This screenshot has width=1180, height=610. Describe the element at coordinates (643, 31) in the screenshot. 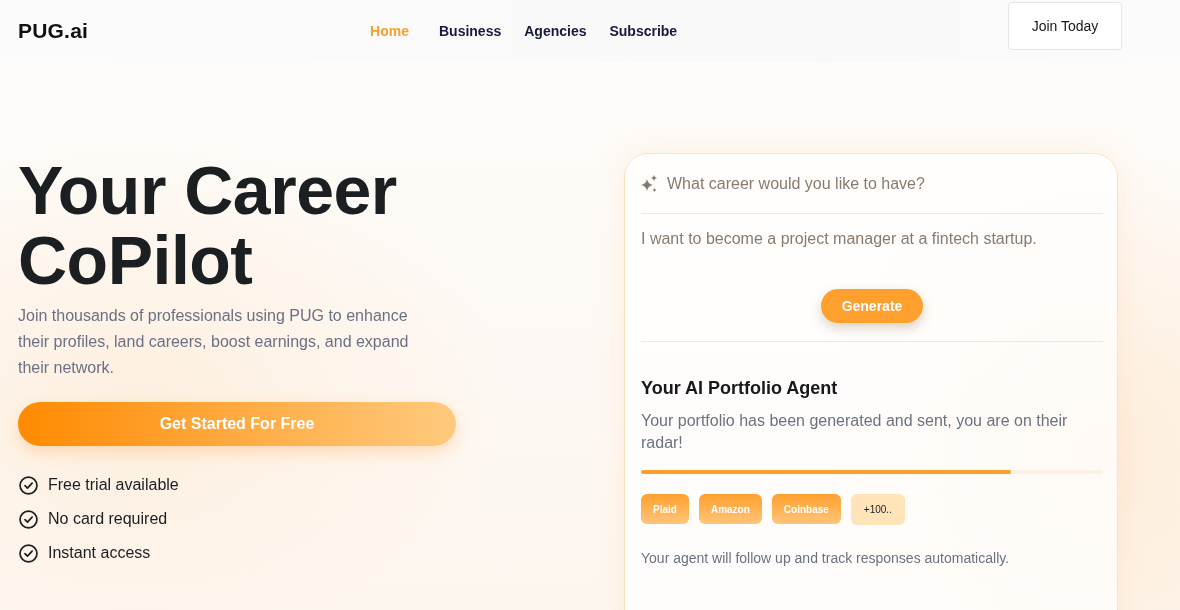

I see `nav-link: Subscribe` at that location.